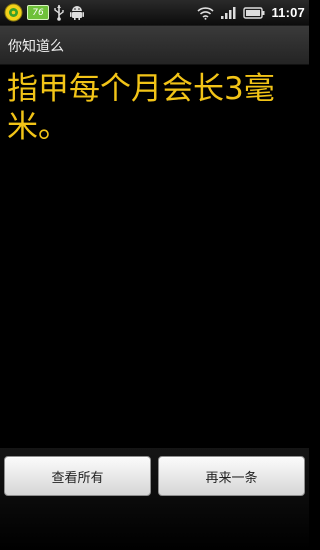 The height and width of the screenshot is (550, 320). I want to click on status-bar-system: 11:07, so click(251, 12).